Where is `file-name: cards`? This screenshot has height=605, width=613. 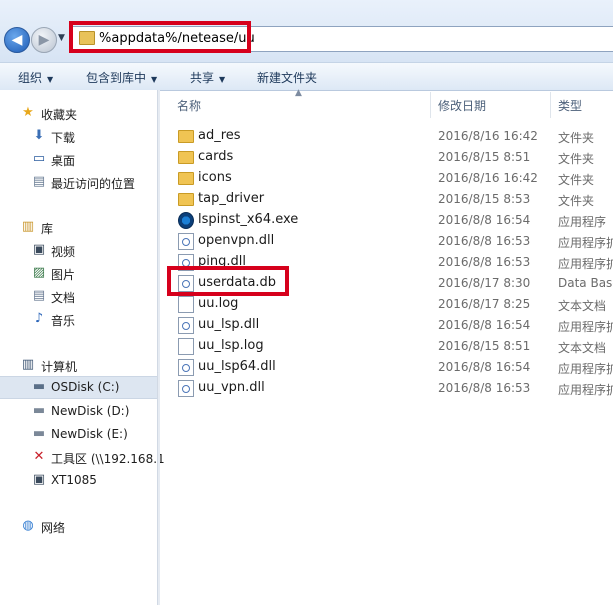 file-name: cards is located at coordinates (216, 156).